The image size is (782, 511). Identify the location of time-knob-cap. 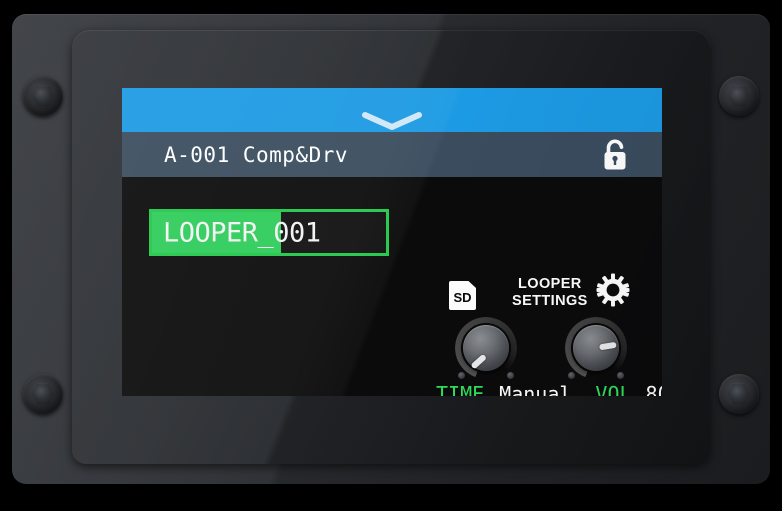
(486, 348).